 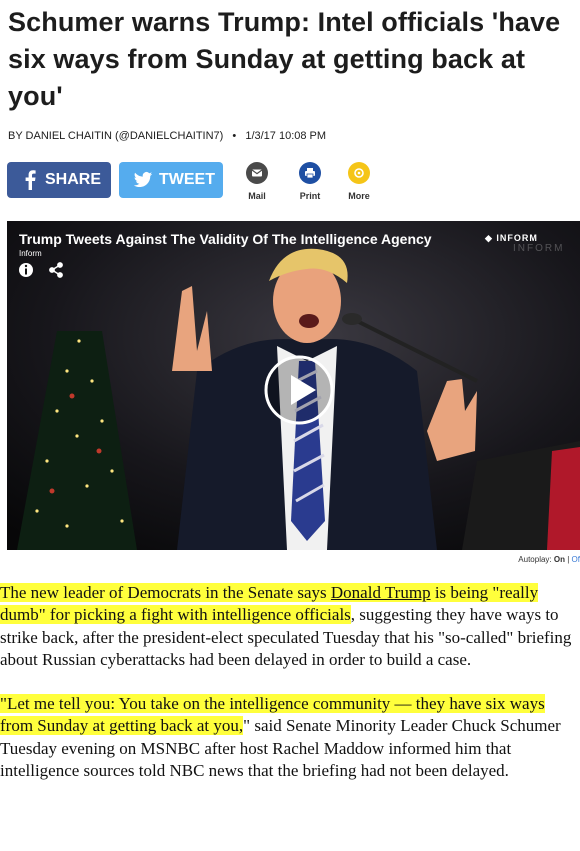 I want to click on autoplay-on: On, so click(x=559, y=559).